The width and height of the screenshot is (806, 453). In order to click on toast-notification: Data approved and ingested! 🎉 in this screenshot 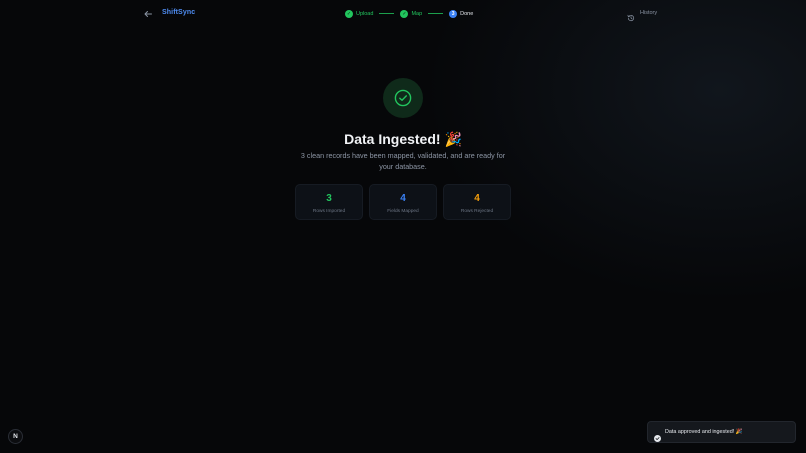, I will do `click(721, 432)`.